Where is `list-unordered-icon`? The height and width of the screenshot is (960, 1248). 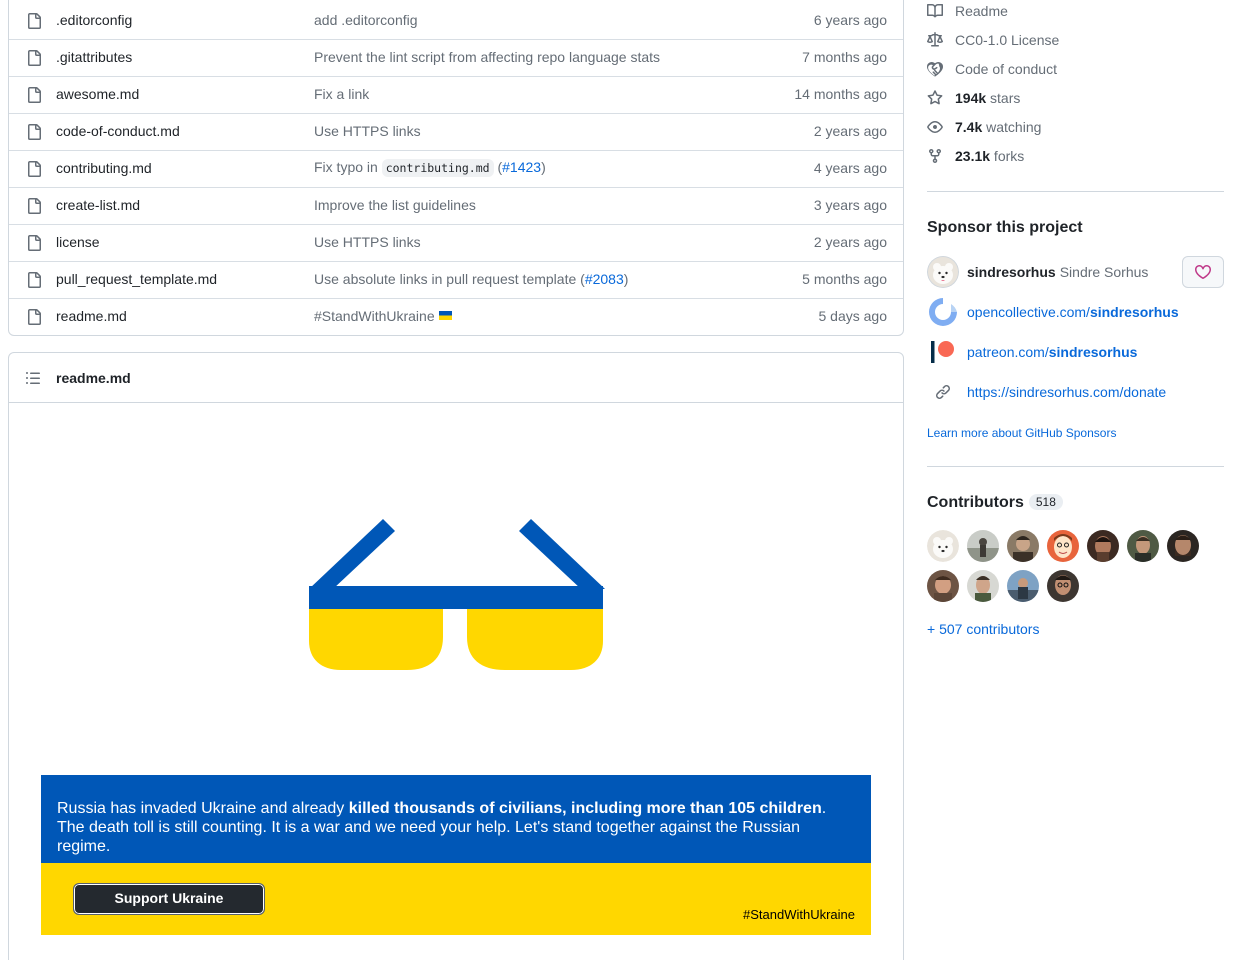
list-unordered-icon is located at coordinates (33, 378).